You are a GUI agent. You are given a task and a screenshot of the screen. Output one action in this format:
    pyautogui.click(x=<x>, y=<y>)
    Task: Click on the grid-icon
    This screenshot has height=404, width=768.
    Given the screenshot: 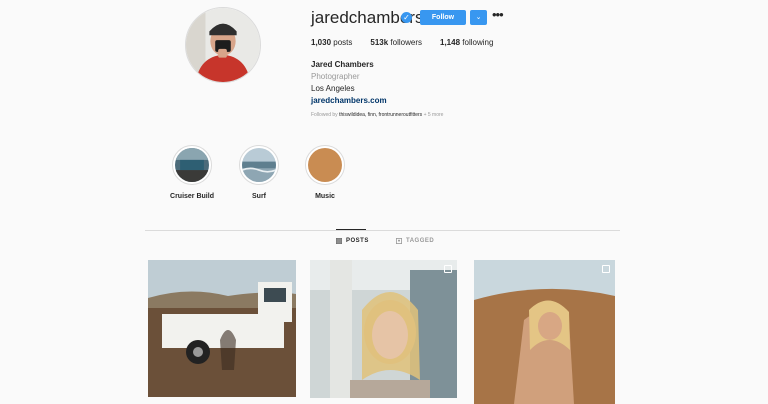 What is the action you would take?
    pyautogui.click(x=339, y=241)
    